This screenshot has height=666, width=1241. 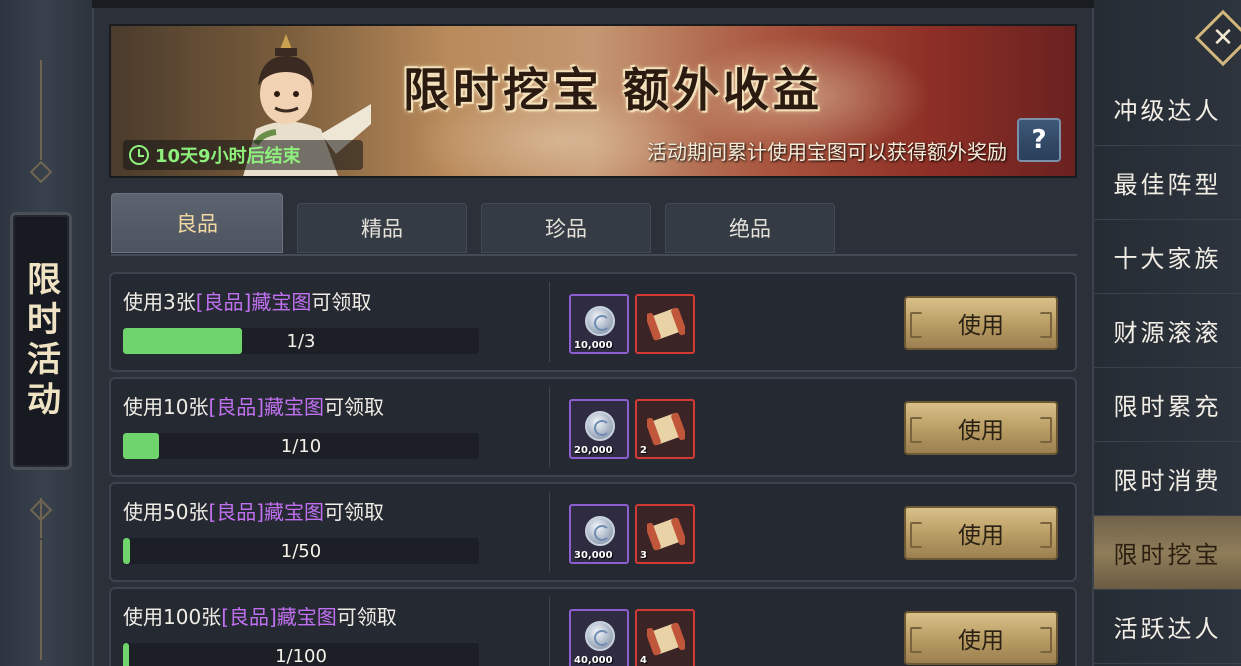 I want to click on reward-count: 30,000, so click(x=593, y=555).